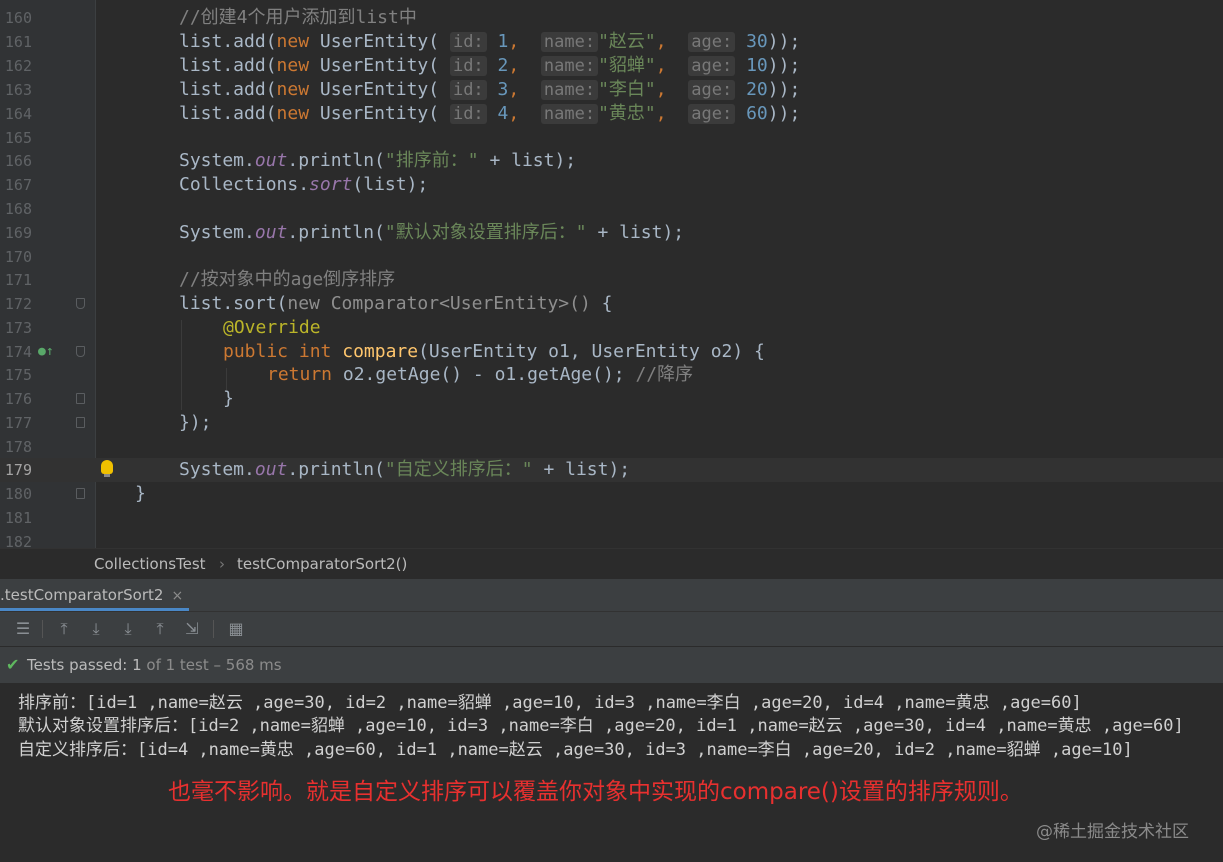 This screenshot has height=862, width=1223. I want to click on code-line: 182, so click(611, 539).